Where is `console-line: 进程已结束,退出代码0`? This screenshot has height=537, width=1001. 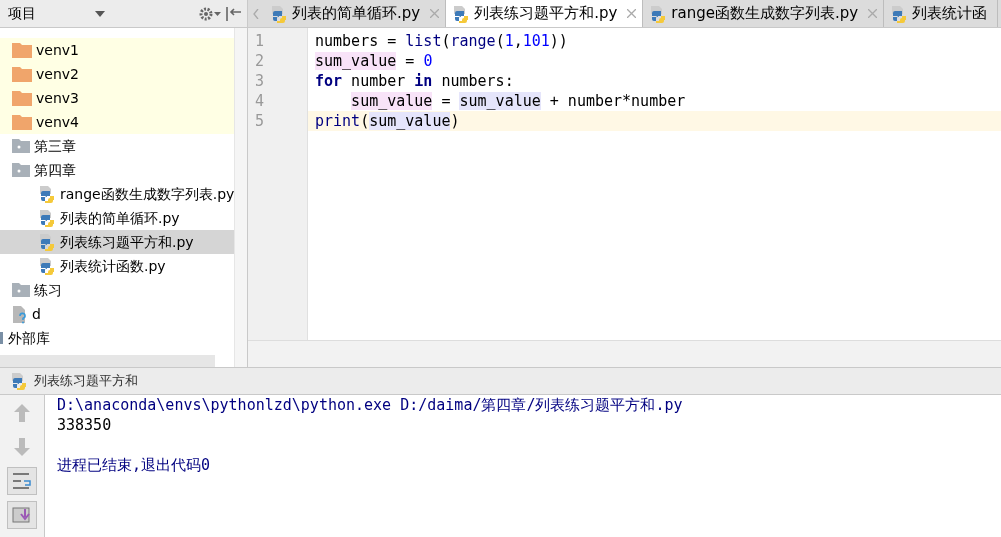
console-line: 进程已结束,退出代码0 is located at coordinates (134, 465).